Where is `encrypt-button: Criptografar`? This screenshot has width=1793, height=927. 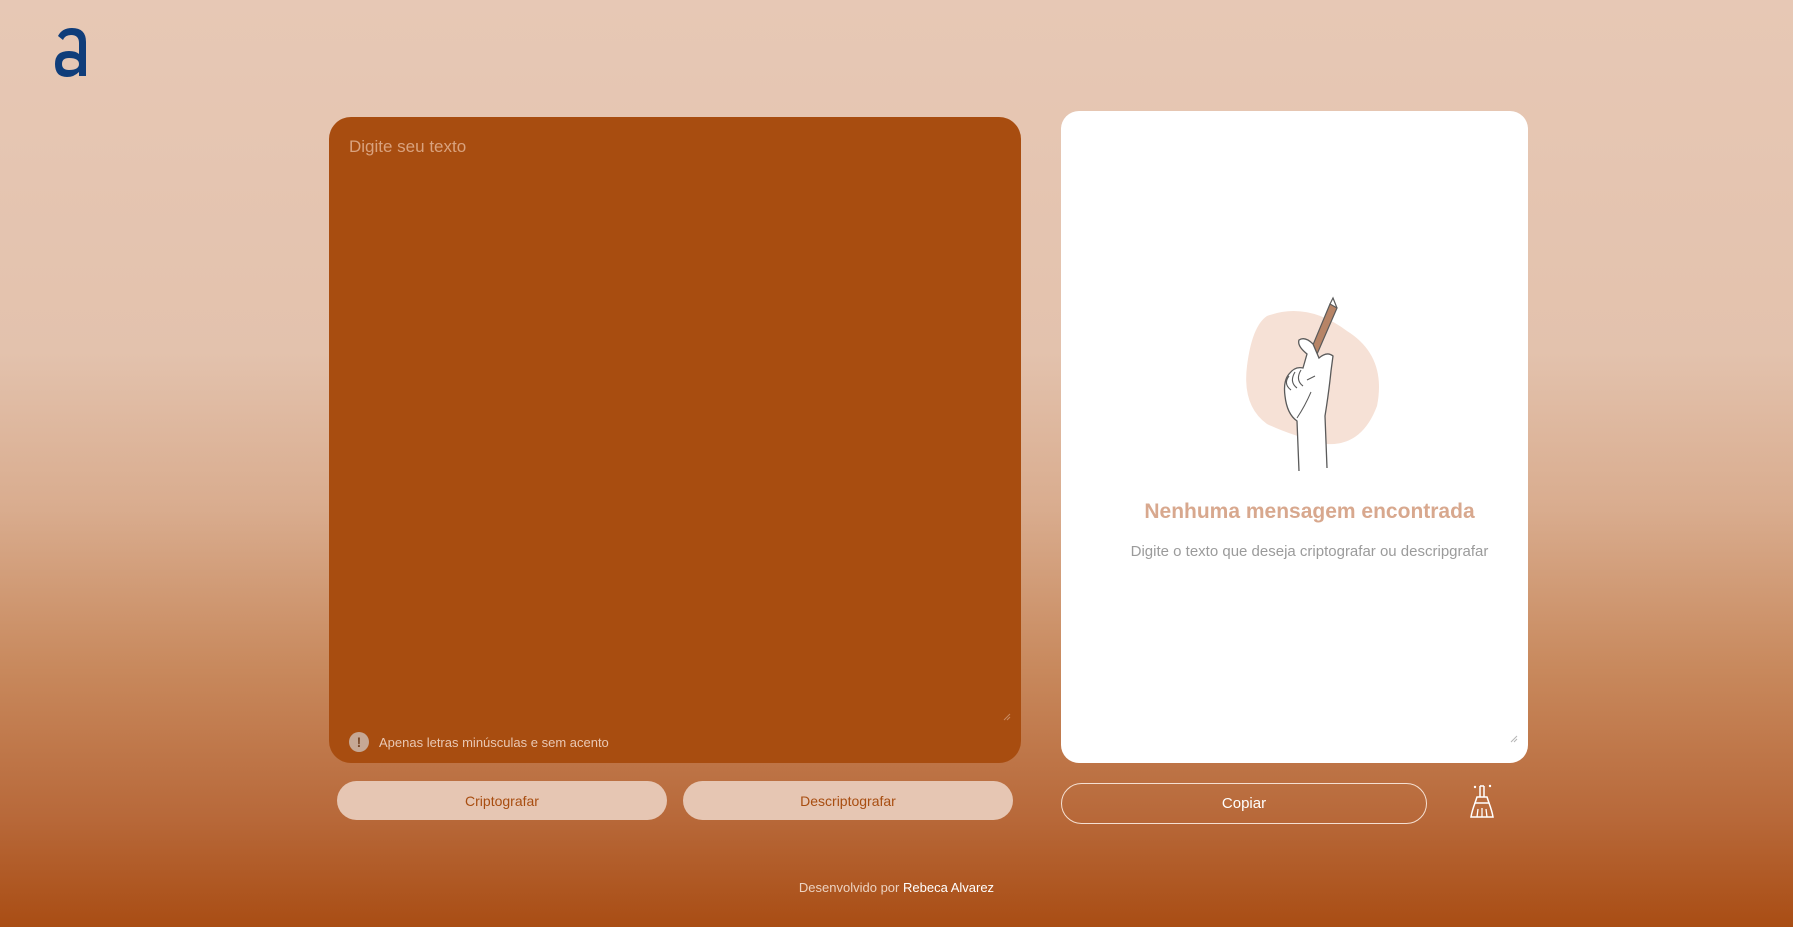
encrypt-button: Criptografar is located at coordinates (502, 800).